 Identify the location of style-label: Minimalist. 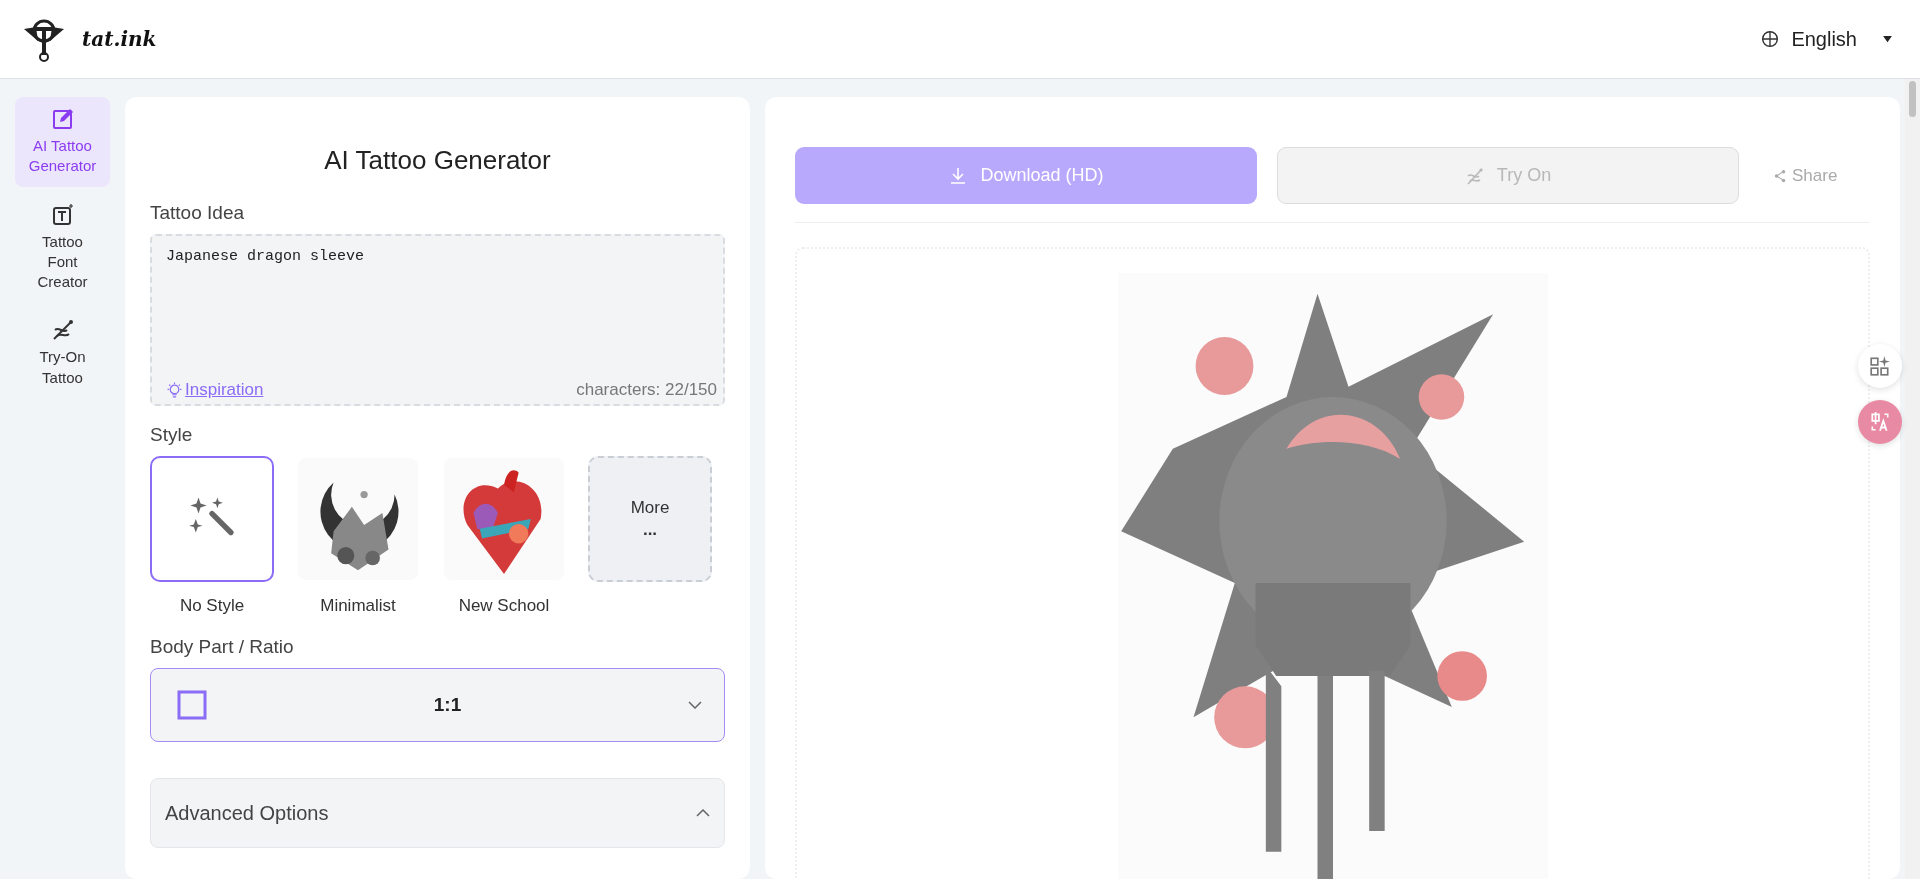
(358, 606).